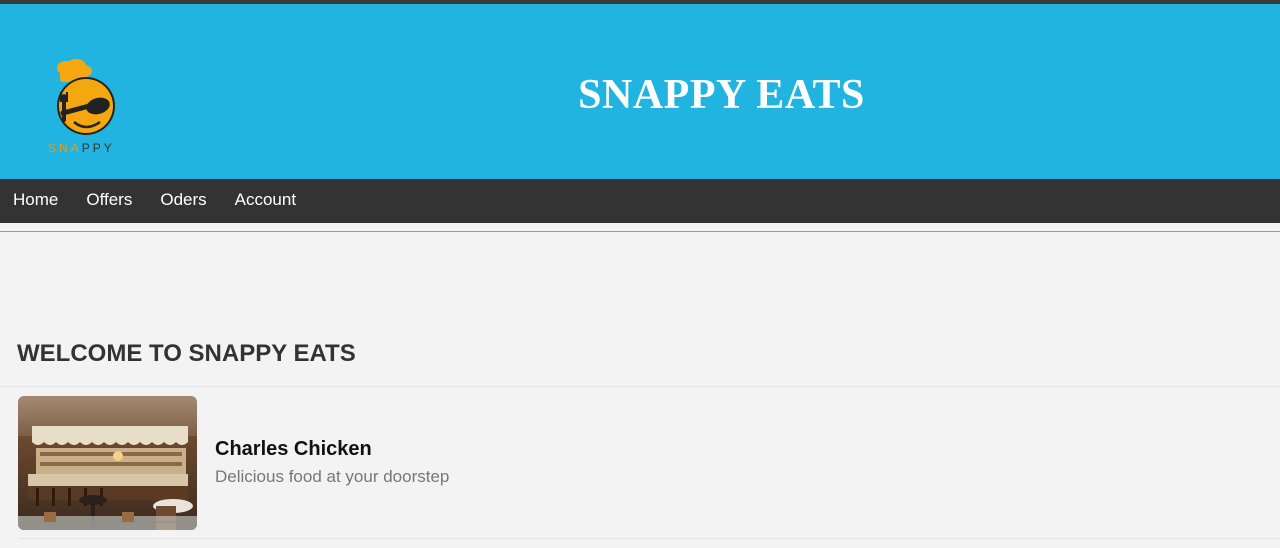 Image resolution: width=1280 pixels, height=548 pixels. I want to click on restaurant-description: Delicious food at your doorstep, so click(332, 476).